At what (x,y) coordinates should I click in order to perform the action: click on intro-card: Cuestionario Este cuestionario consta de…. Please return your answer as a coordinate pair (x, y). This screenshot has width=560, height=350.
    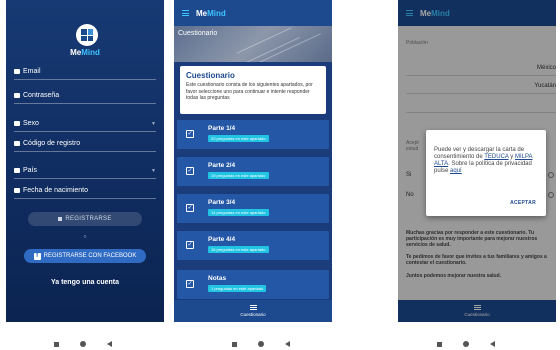
    Looking at the image, I should click on (253, 90).